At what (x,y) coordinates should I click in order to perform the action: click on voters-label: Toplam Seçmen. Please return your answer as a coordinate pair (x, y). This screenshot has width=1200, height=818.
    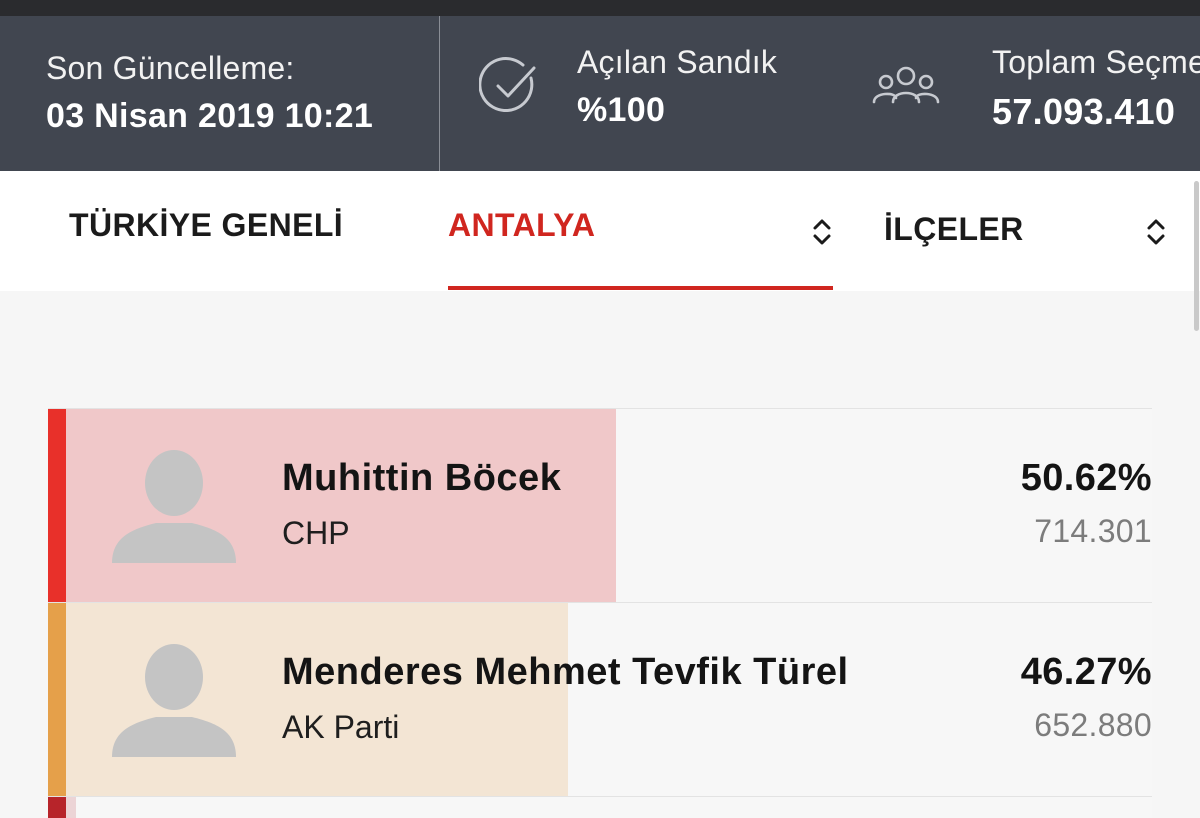
    Looking at the image, I should click on (1096, 62).